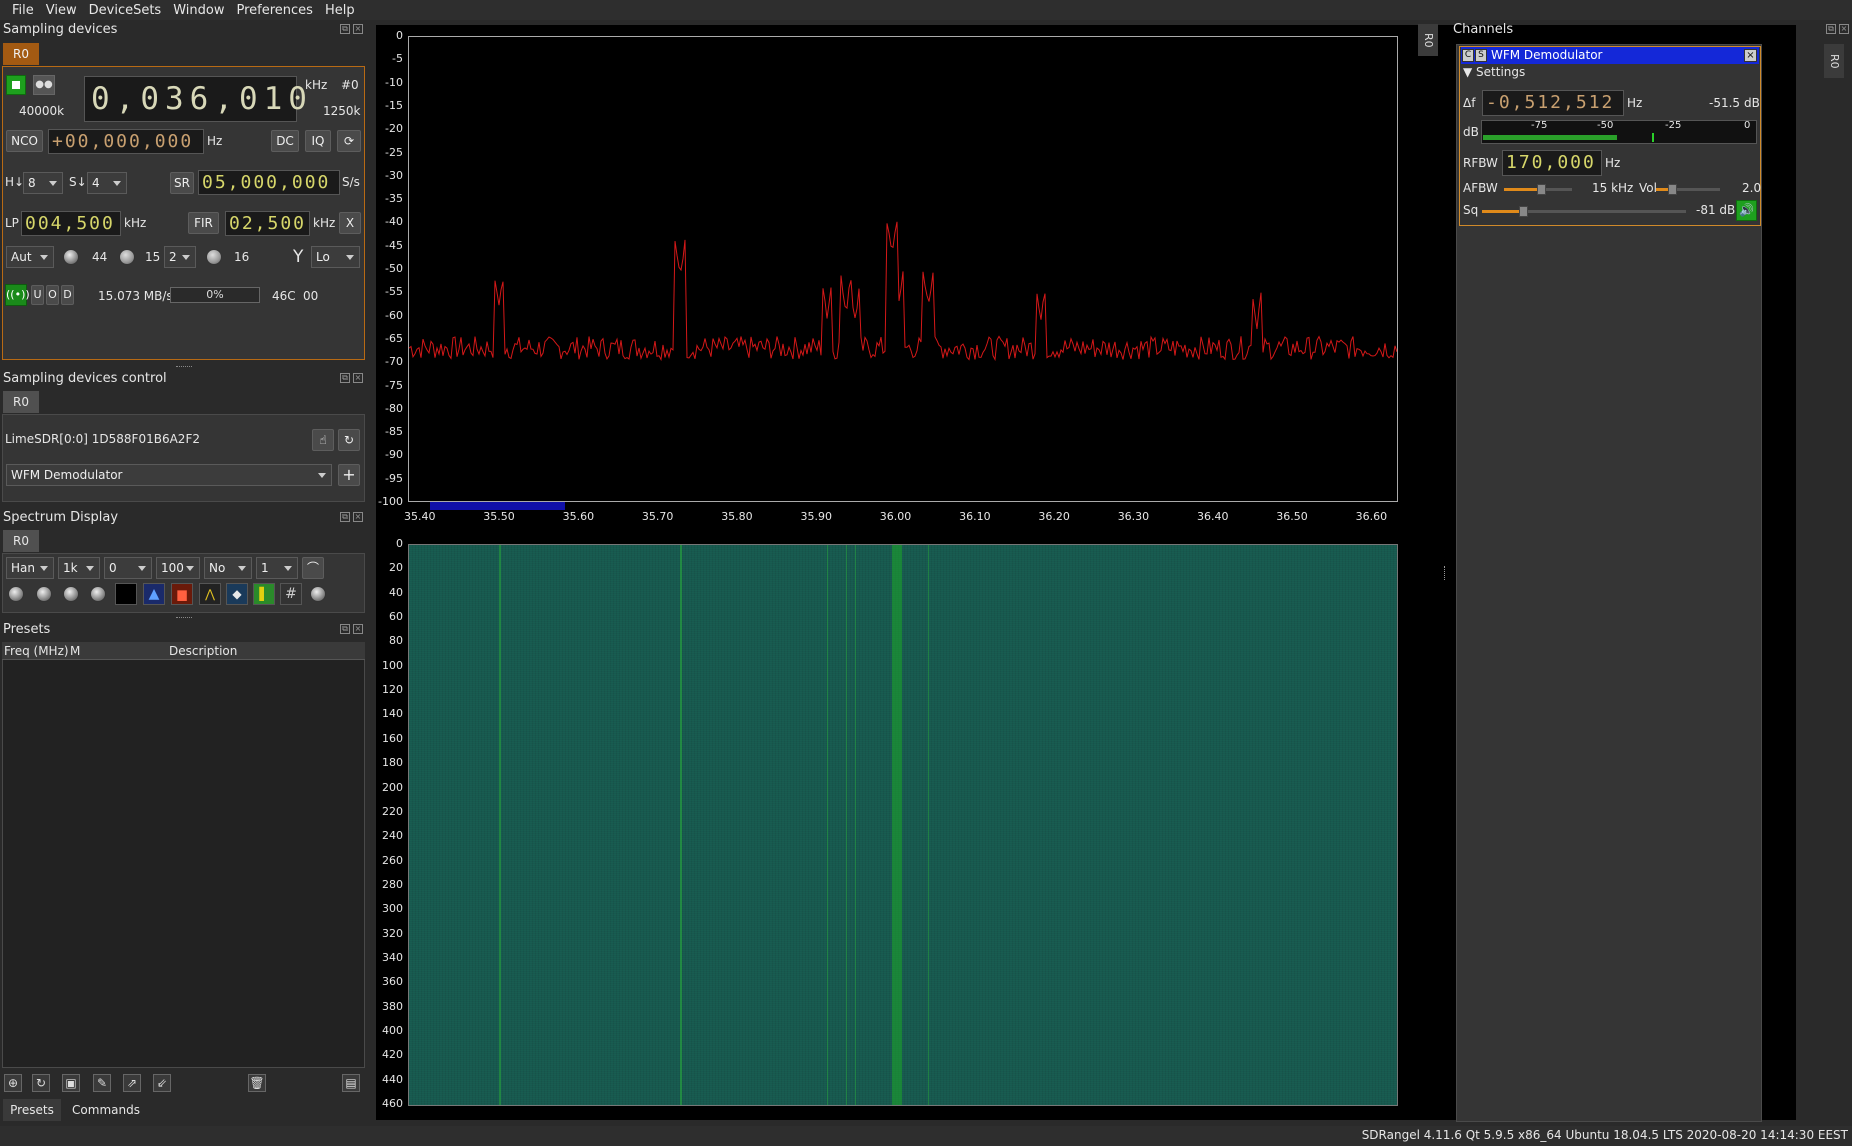  I want to click on calibration-button: ⟳, so click(349, 141).